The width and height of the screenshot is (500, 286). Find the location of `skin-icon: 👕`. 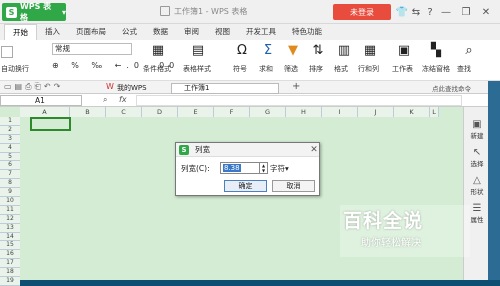

skin-icon: 👕 is located at coordinates (402, 12).